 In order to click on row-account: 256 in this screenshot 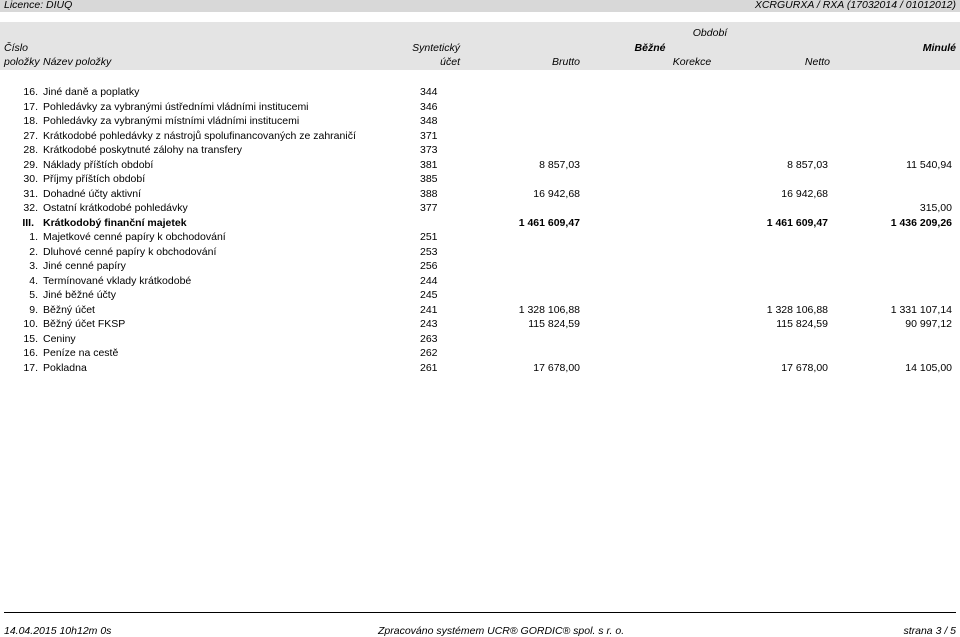, I will do `click(429, 266)`.